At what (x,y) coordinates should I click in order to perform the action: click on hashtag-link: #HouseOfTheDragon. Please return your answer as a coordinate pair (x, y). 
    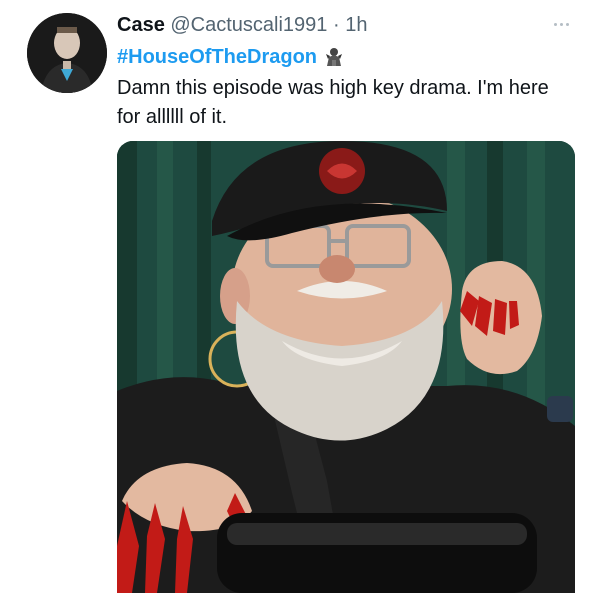
    Looking at the image, I should click on (217, 57).